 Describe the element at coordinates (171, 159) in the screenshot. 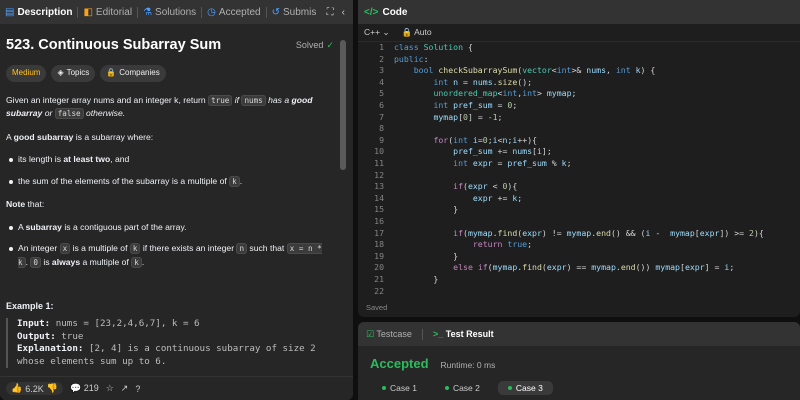

I see `list-item: its length is at least two, and` at that location.